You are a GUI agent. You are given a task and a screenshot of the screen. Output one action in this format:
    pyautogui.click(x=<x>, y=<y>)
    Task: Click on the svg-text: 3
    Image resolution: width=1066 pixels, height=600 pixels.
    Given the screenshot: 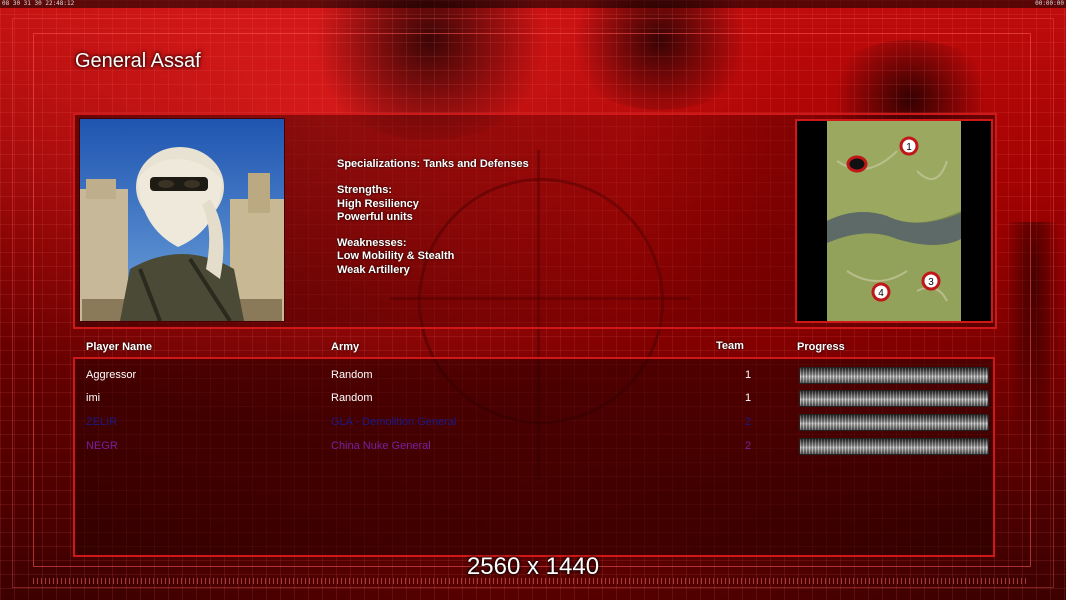 What is the action you would take?
    pyautogui.click(x=931, y=282)
    